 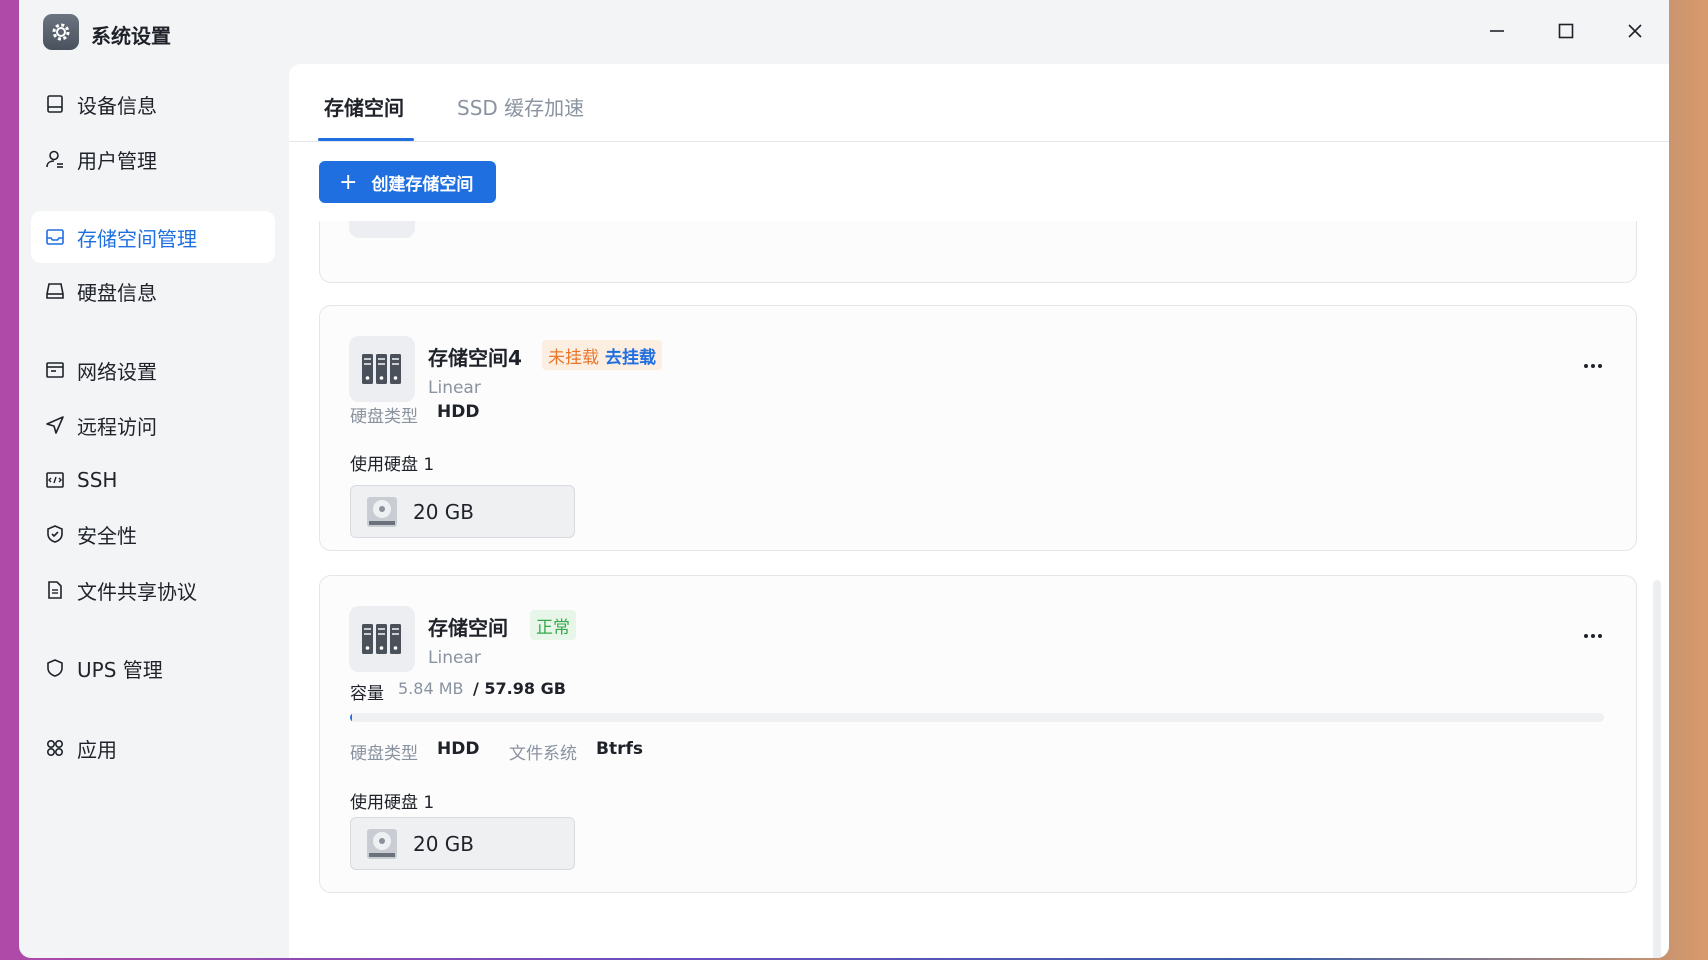 I want to click on sidebar-item-device-info: 设备信息, so click(x=153, y=104).